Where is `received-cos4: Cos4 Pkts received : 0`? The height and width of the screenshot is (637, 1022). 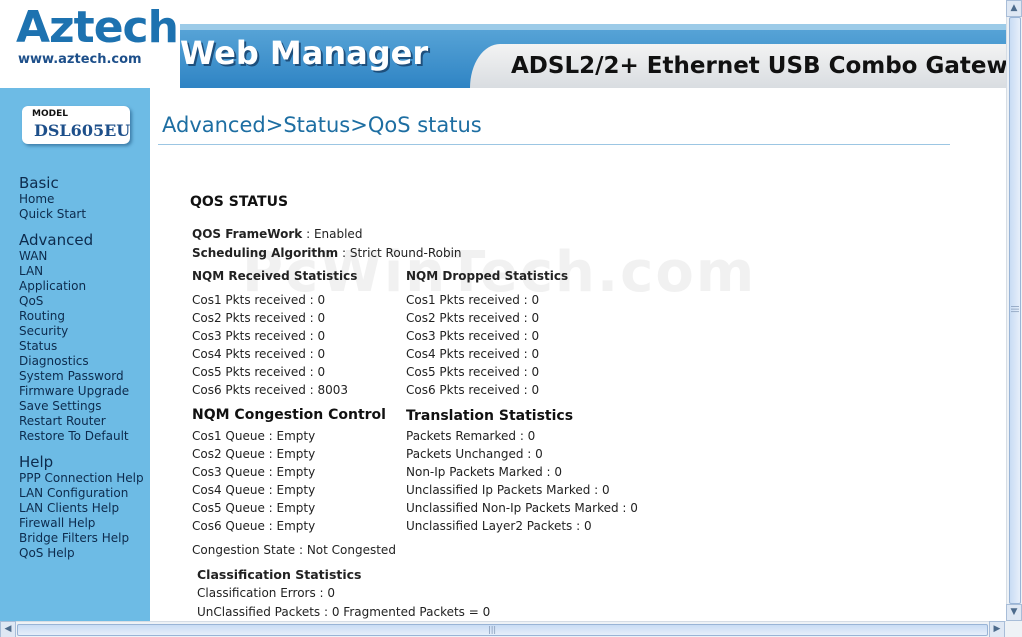
received-cos4: Cos4 Pkts received : 0 is located at coordinates (259, 354).